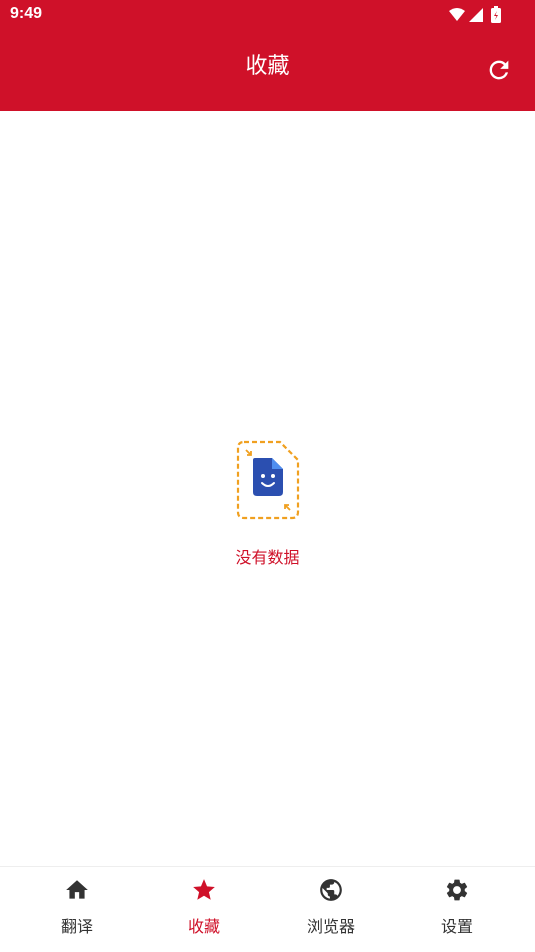 This screenshot has width=535, height=952. Describe the element at coordinates (204, 909) in the screenshot. I see `nav-item-favorites: 收藏` at that location.